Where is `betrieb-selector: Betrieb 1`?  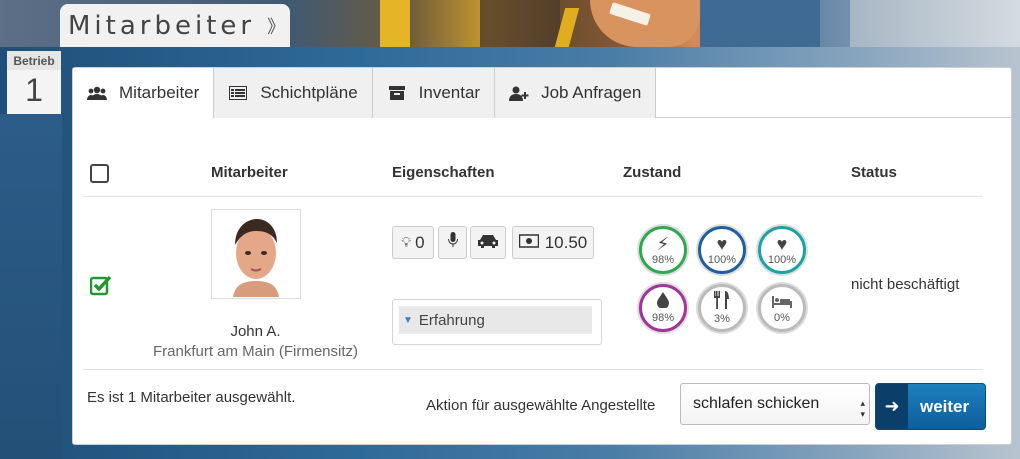
betrieb-selector: Betrieb 1 is located at coordinates (34, 82).